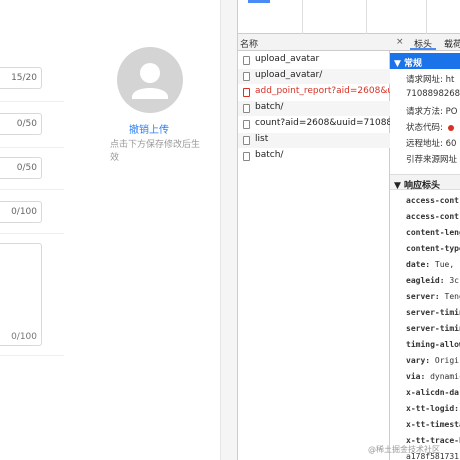 Image resolution: width=460 pixels, height=460 pixels. Describe the element at coordinates (259, 1) in the screenshot. I see `overview-selection` at that location.